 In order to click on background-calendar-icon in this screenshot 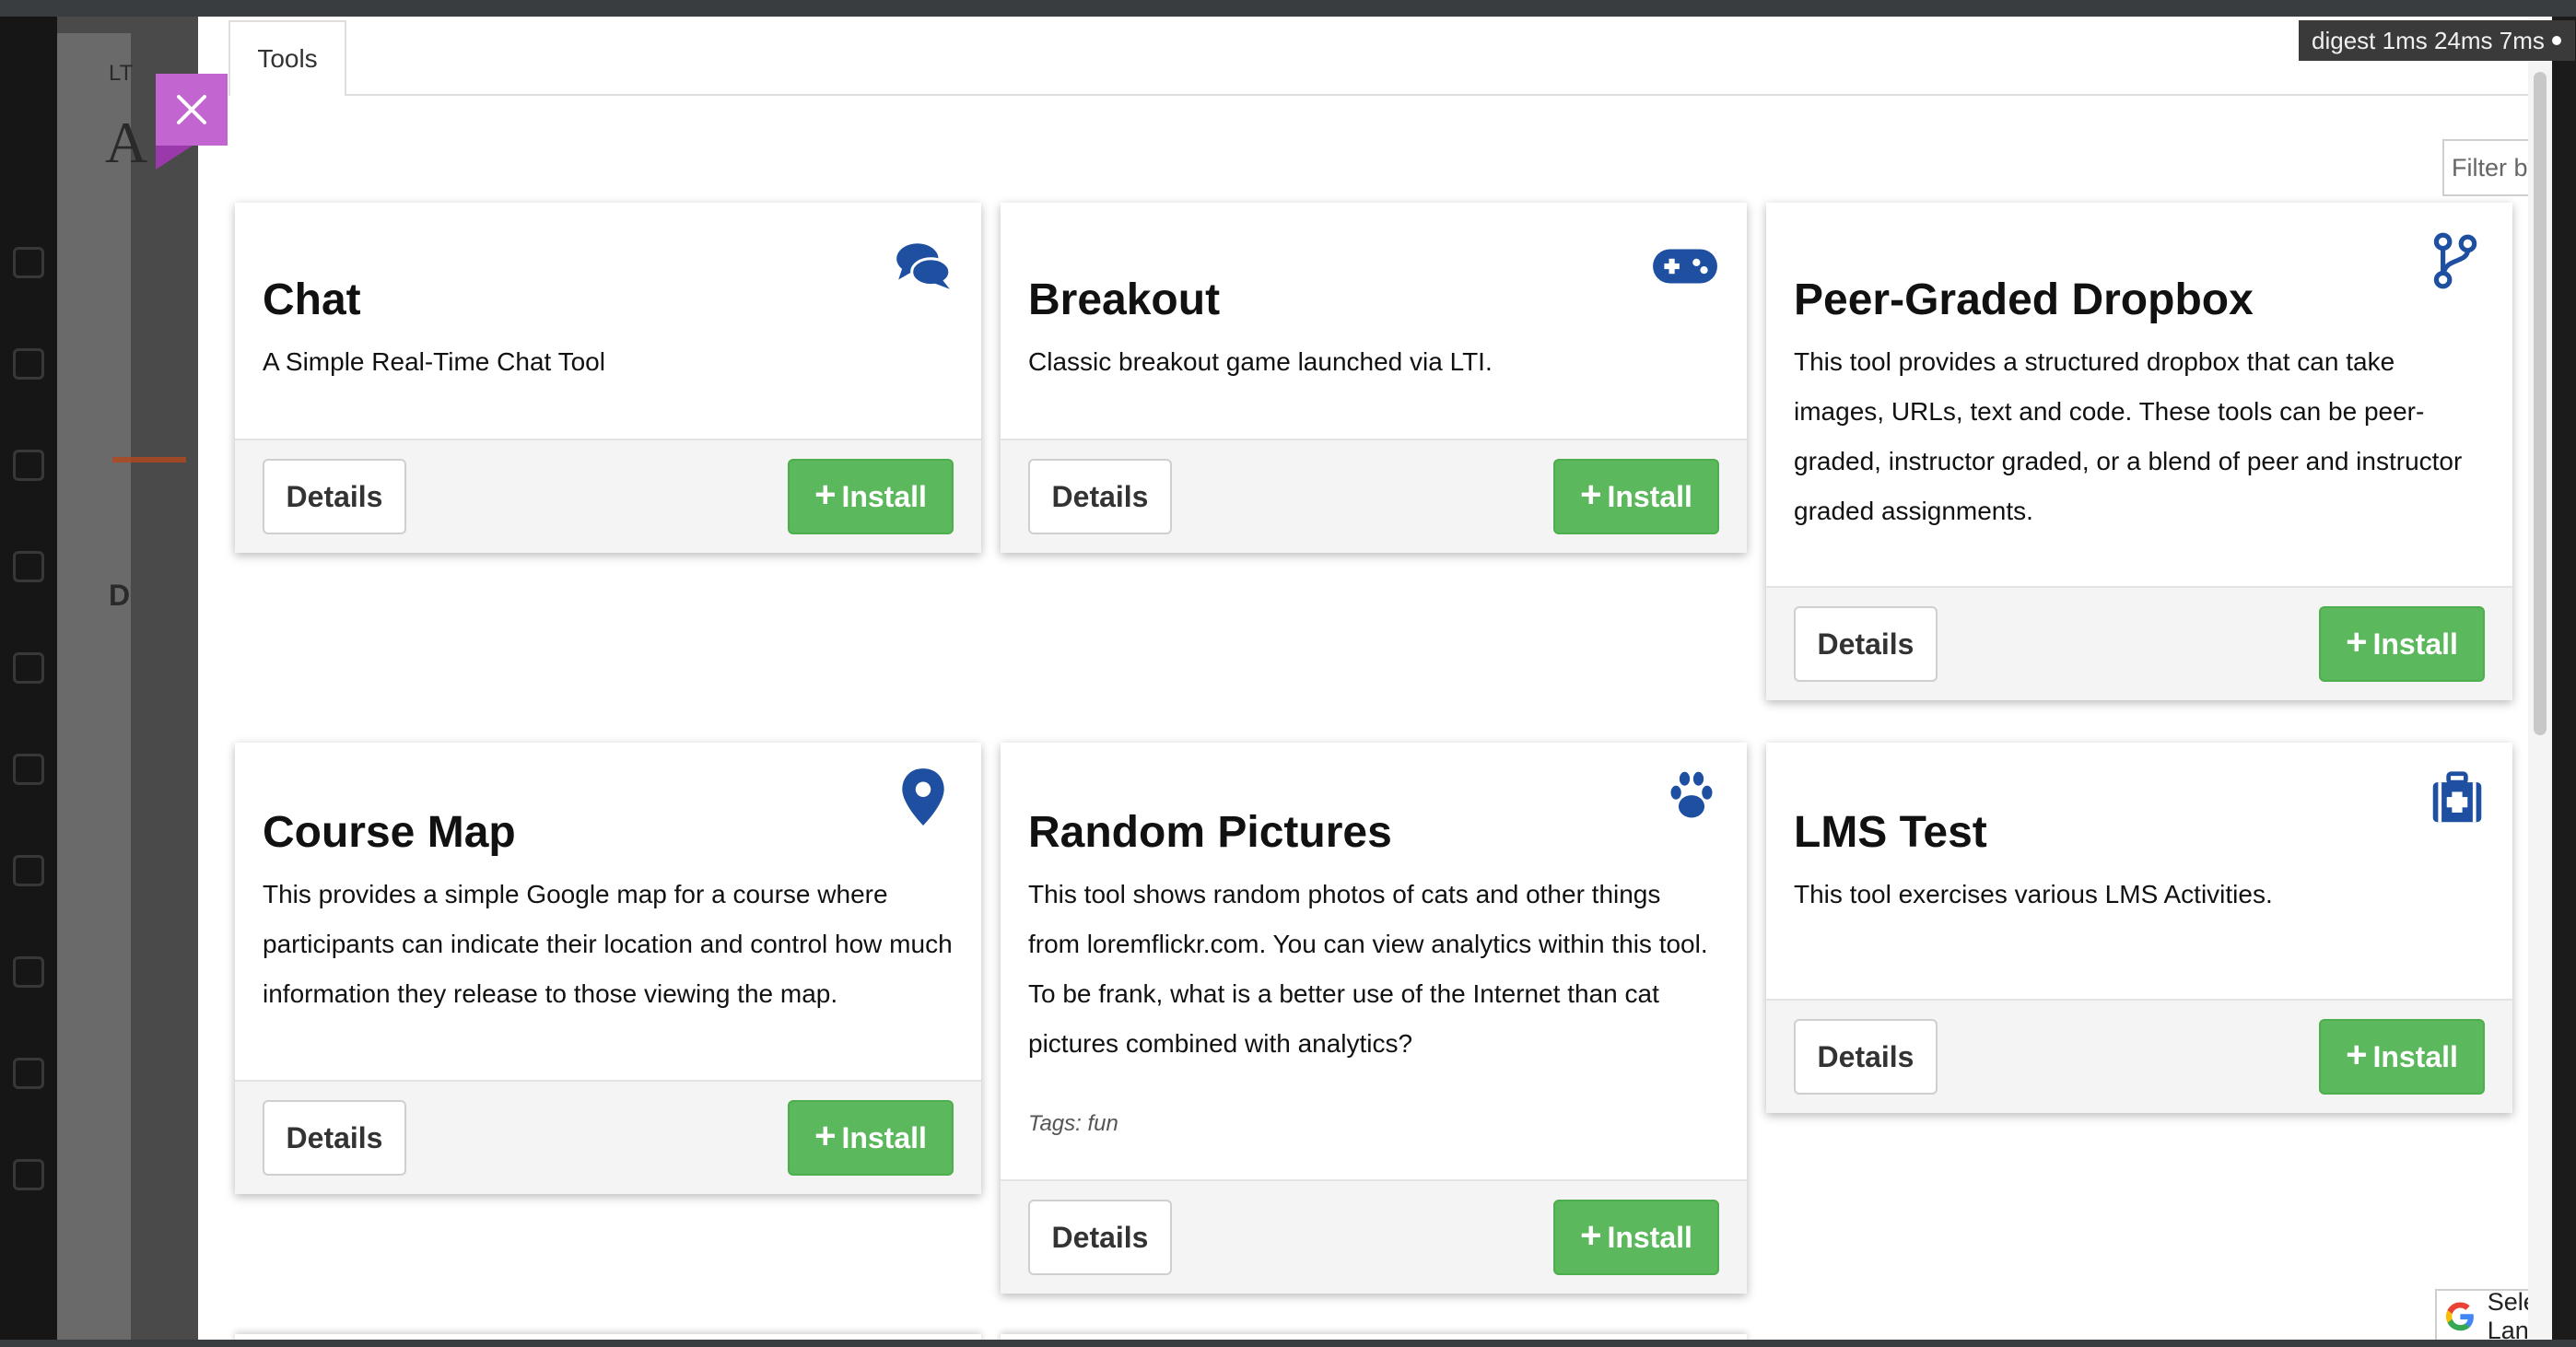, I will do `click(28, 668)`.